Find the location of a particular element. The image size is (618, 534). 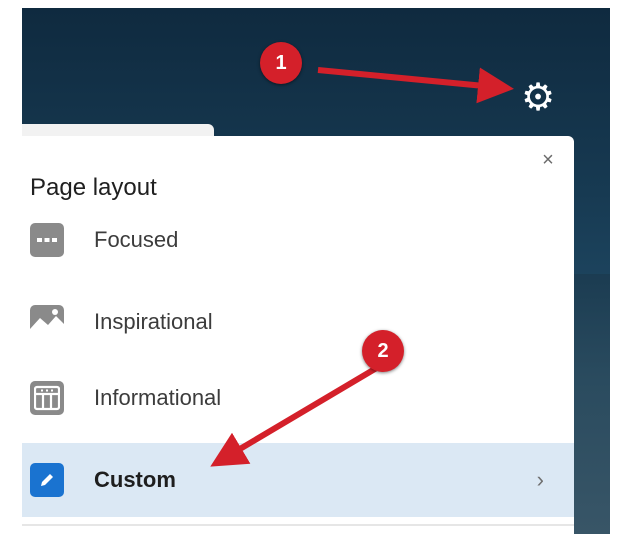

chevron-right-icon: › is located at coordinates (540, 479).